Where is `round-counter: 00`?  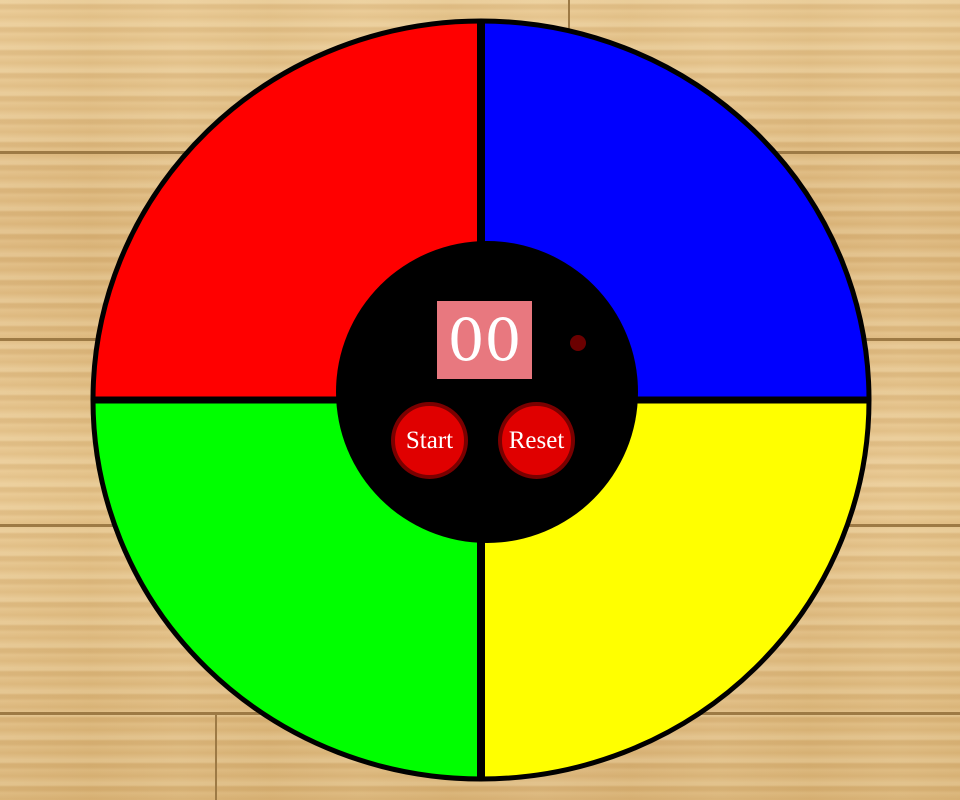 round-counter: 00 is located at coordinates (484, 340).